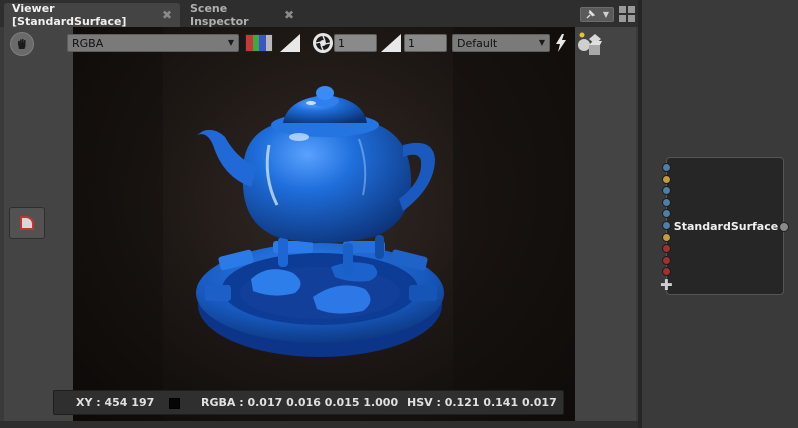  What do you see at coordinates (259, 43) in the screenshot?
I see `channel-toggle-strip` at bounding box center [259, 43].